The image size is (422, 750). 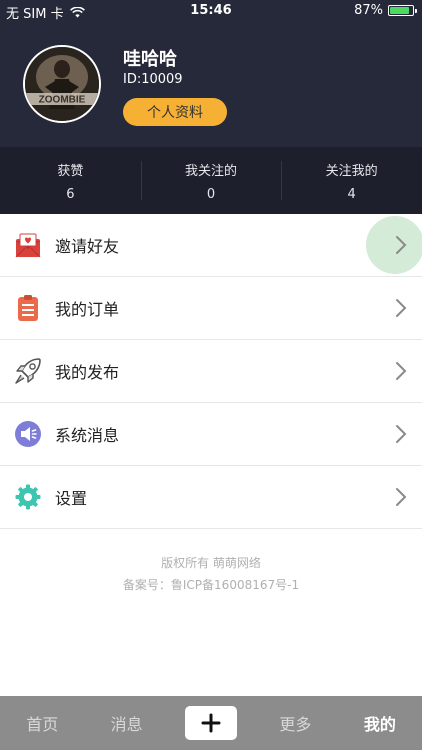 I want to click on battery-icon, so click(x=402, y=10).